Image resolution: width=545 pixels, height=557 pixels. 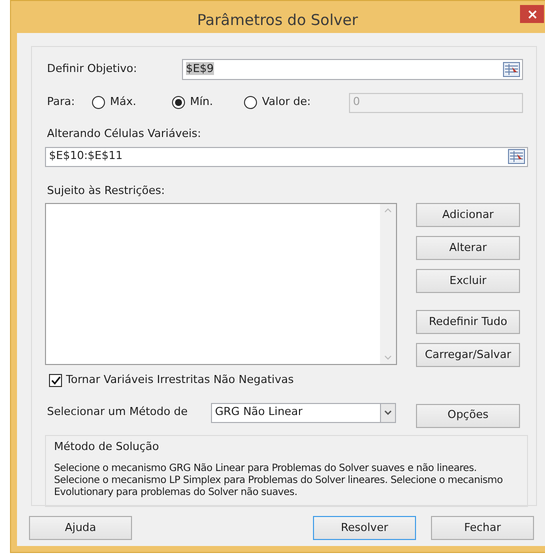 I want to click on close-icon, so click(x=532, y=14).